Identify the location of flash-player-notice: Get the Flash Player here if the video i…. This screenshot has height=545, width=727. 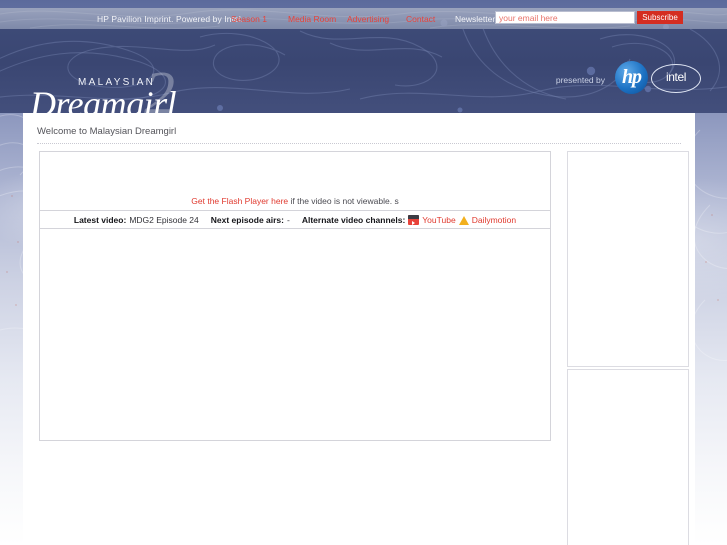
(295, 201).